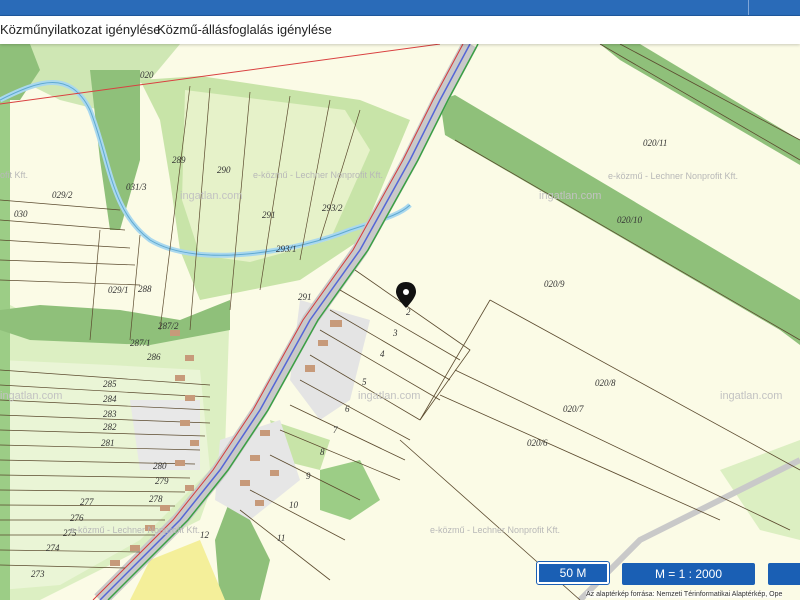  I want to click on parcel-label: 277, so click(87, 502).